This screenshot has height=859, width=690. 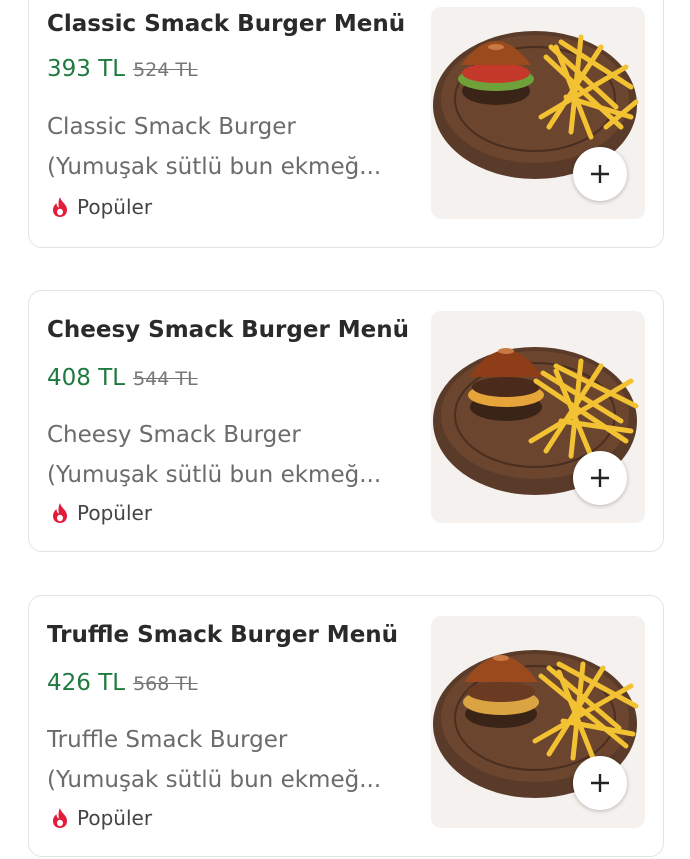 What do you see at coordinates (226, 24) in the screenshot?
I see `product-title: Classic Smack Burger Menü` at bounding box center [226, 24].